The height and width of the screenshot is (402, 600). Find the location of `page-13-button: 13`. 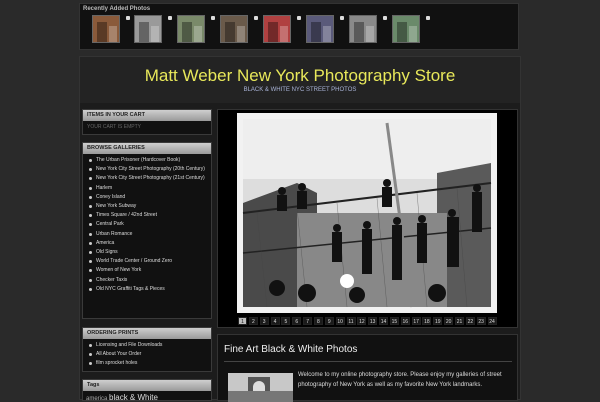

page-13-button: 13 is located at coordinates (373, 321).